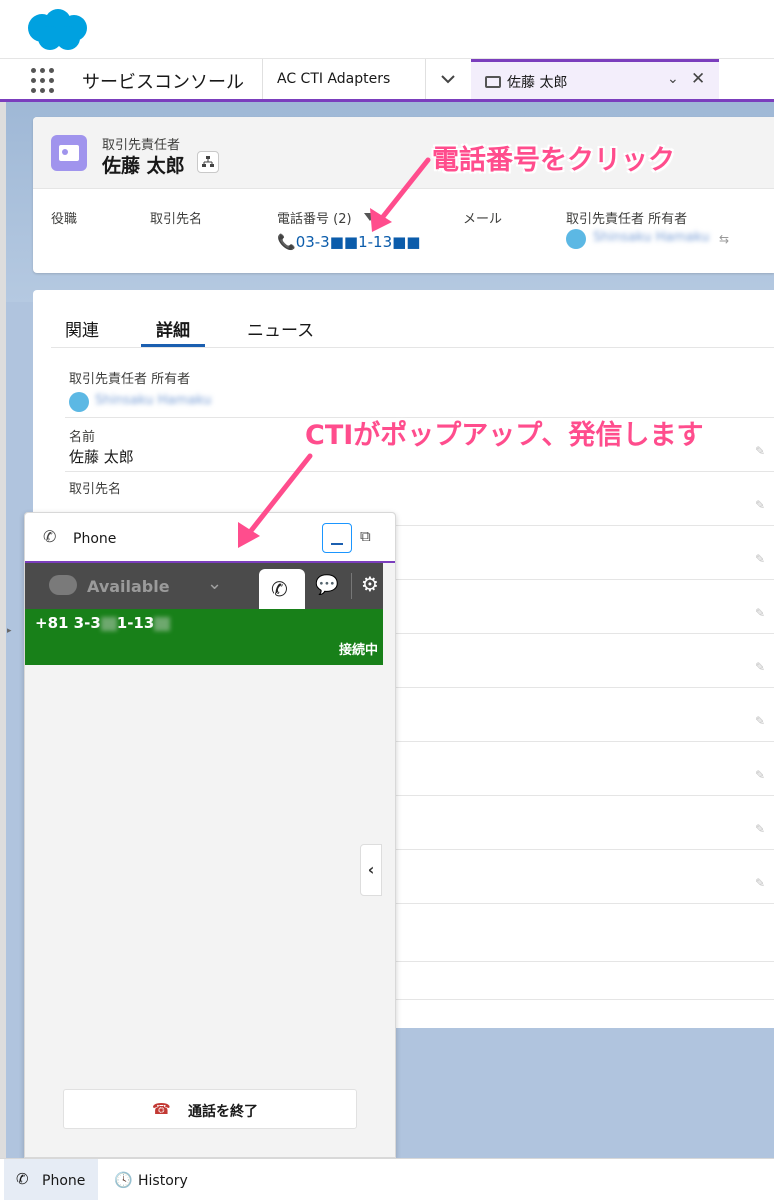 Image resolution: width=774 pixels, height=1200 pixels. I want to click on divider, so click(351, 586).